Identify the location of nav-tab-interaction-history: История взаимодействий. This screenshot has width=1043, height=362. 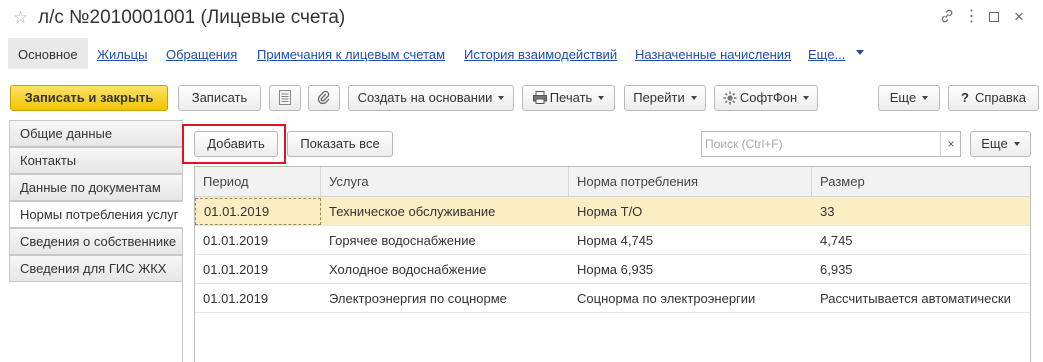
(540, 54).